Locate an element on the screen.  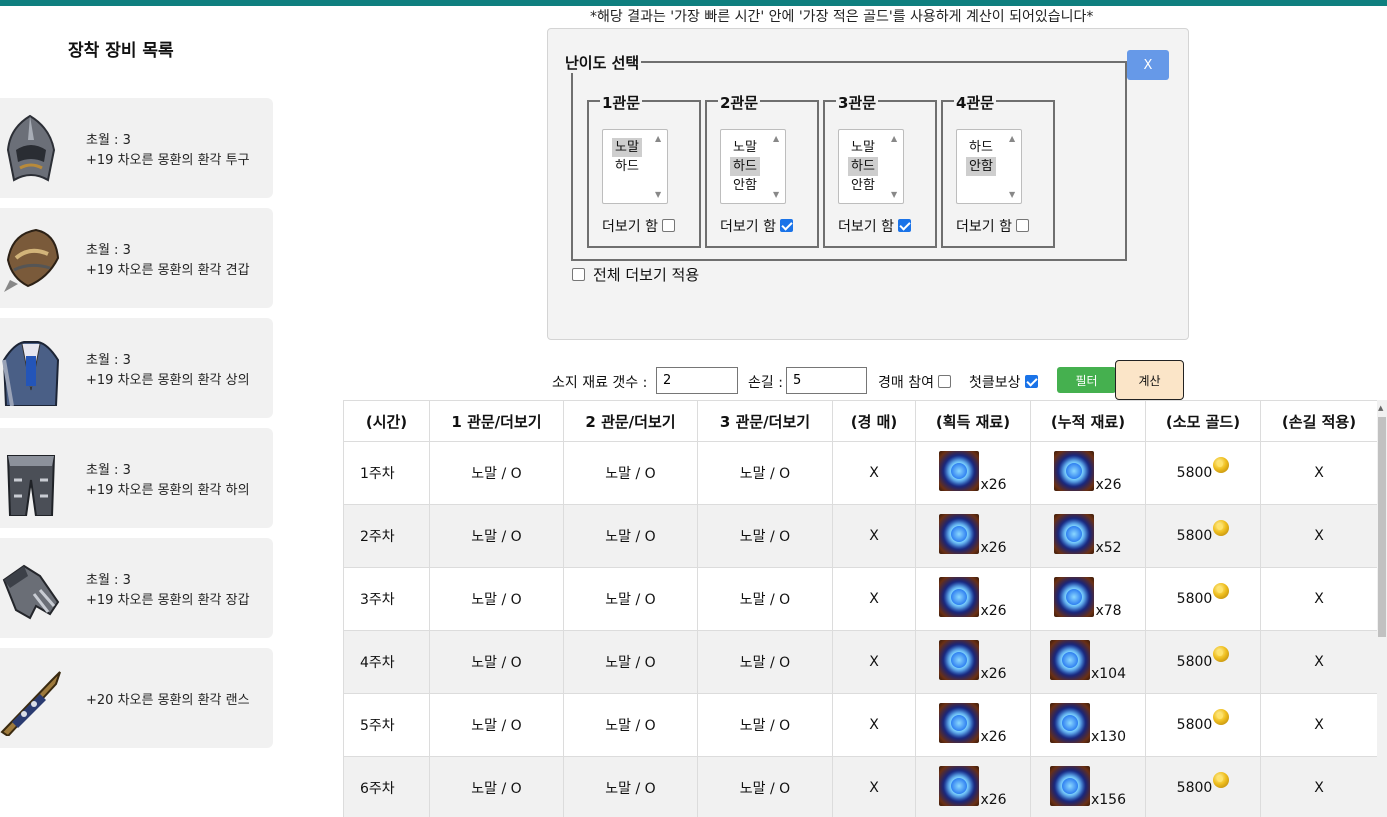
equip-item-legs: 초월 : 3 +19 차오른 몽환의 환각 하의 is located at coordinates (136, 478).